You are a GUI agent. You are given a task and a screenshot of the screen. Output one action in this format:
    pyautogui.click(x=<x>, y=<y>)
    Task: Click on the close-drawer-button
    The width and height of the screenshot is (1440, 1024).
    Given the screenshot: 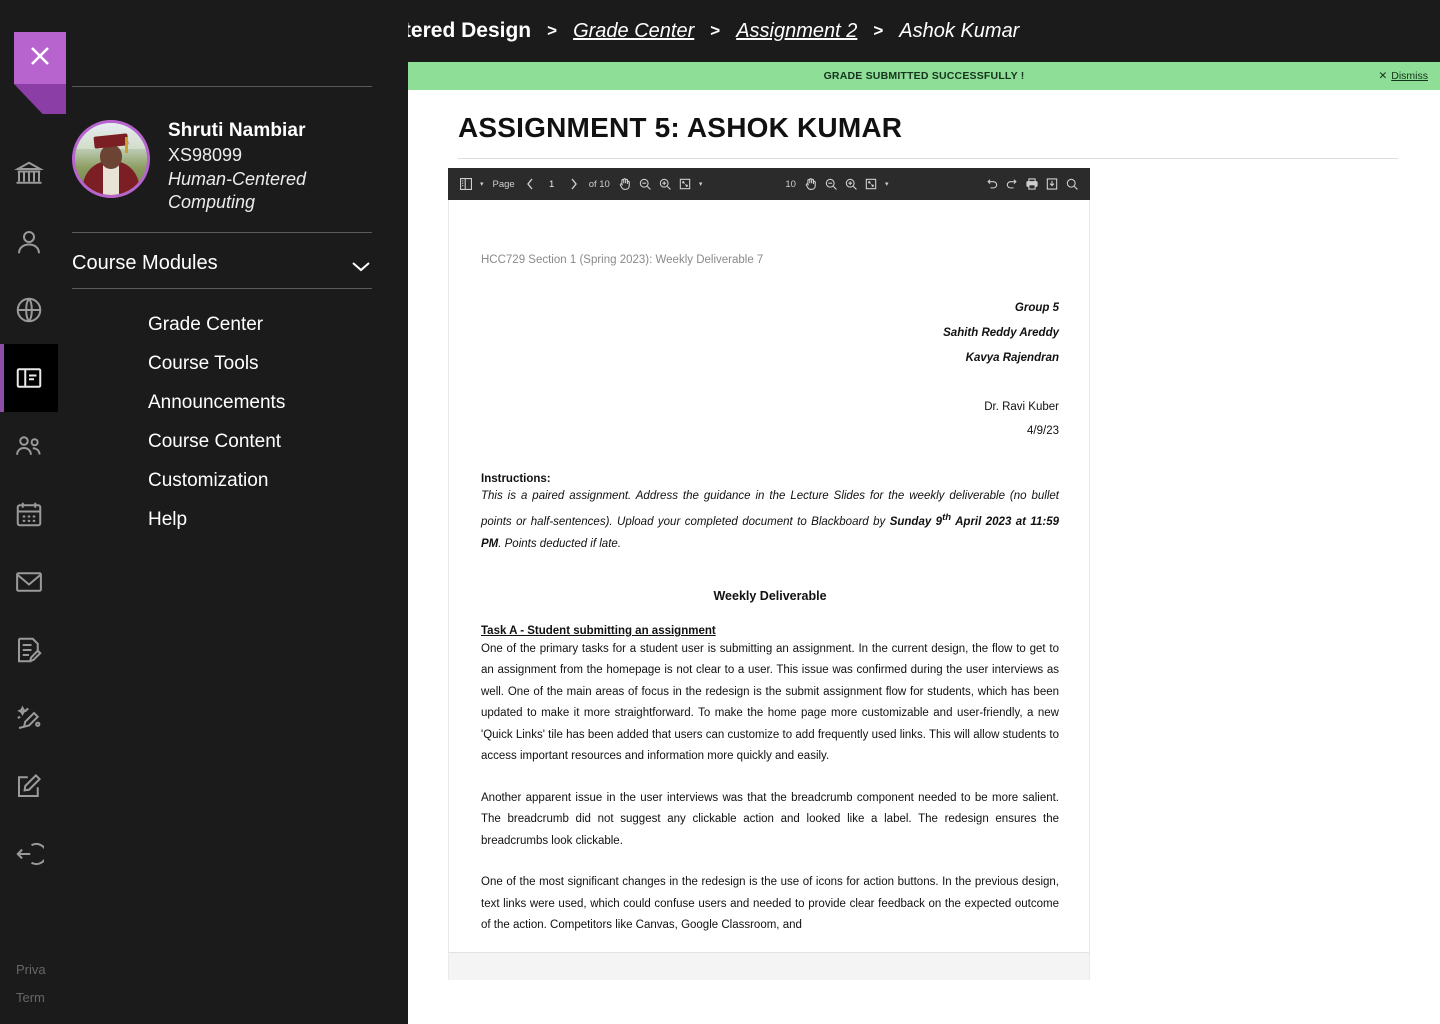 What is the action you would take?
    pyautogui.click(x=40, y=58)
    